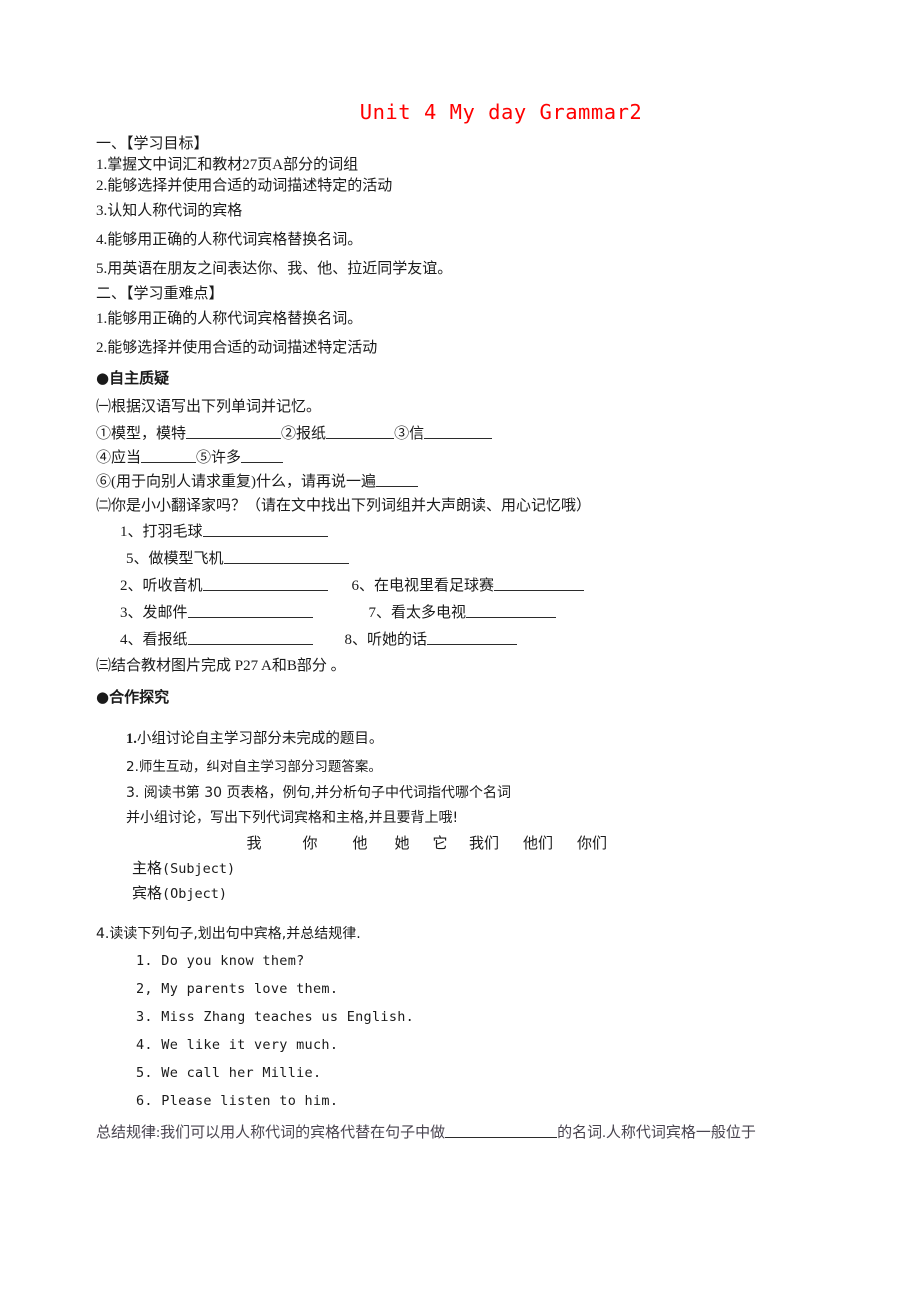  Describe the element at coordinates (104, 482) in the screenshot. I see `vocab-item-6-num: ⑥` at that location.